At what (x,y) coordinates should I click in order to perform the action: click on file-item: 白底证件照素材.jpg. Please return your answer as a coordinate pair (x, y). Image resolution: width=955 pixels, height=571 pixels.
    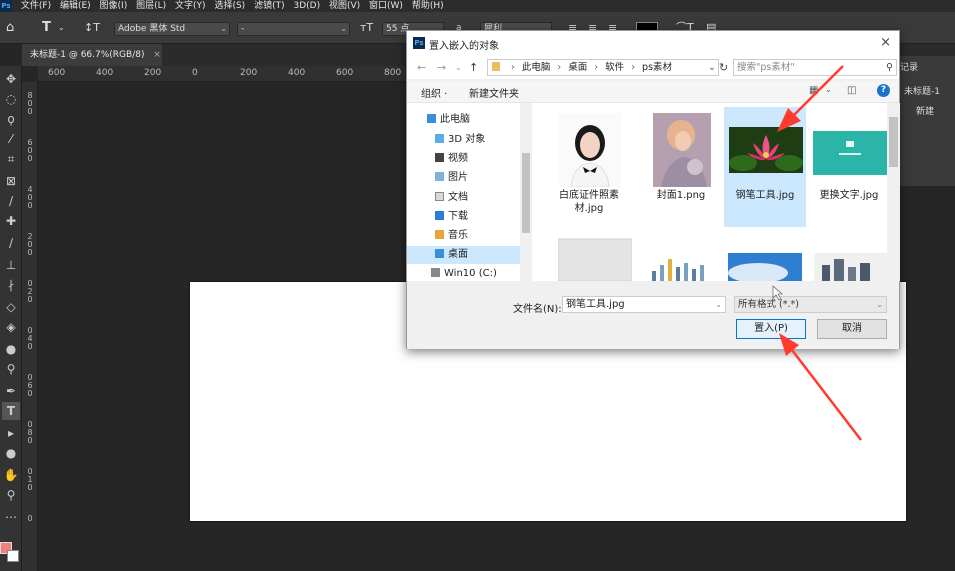
    Looking at the image, I should click on (589, 167).